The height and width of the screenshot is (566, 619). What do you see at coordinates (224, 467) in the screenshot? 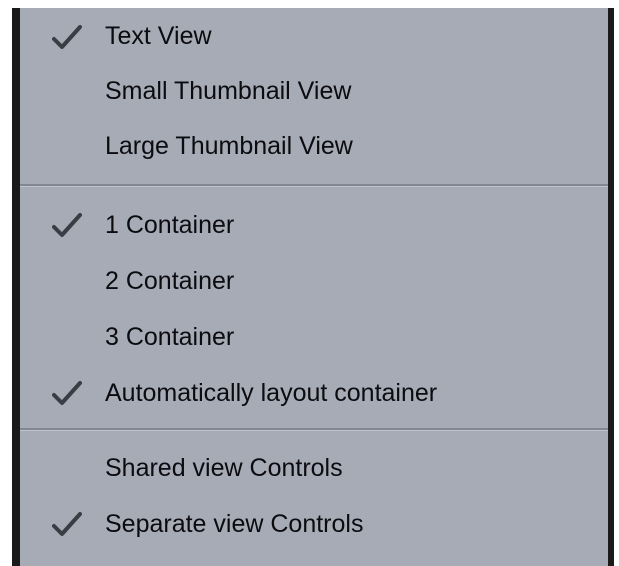
I see `menu-item-label: Shared view Controls` at bounding box center [224, 467].